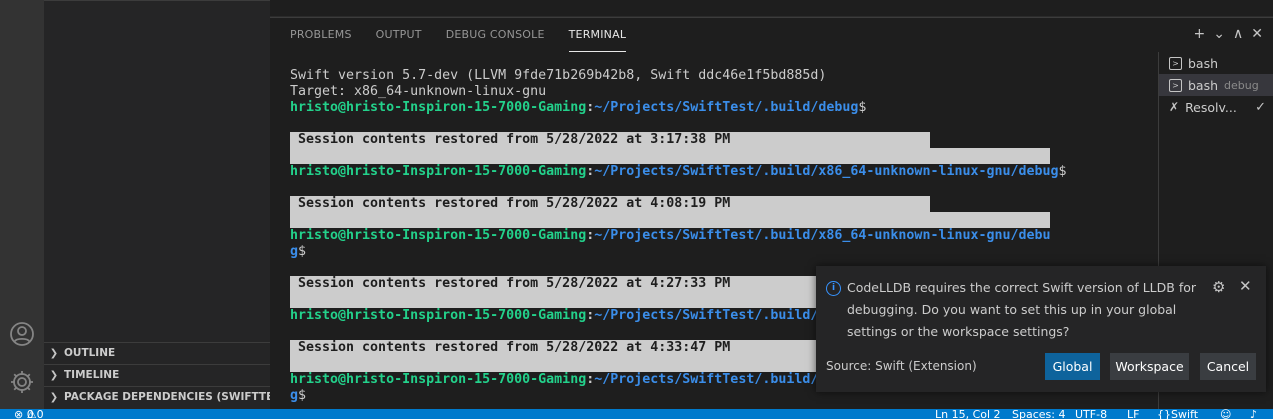  Describe the element at coordinates (1133, 414) in the screenshot. I see `eol-status: LF` at that location.